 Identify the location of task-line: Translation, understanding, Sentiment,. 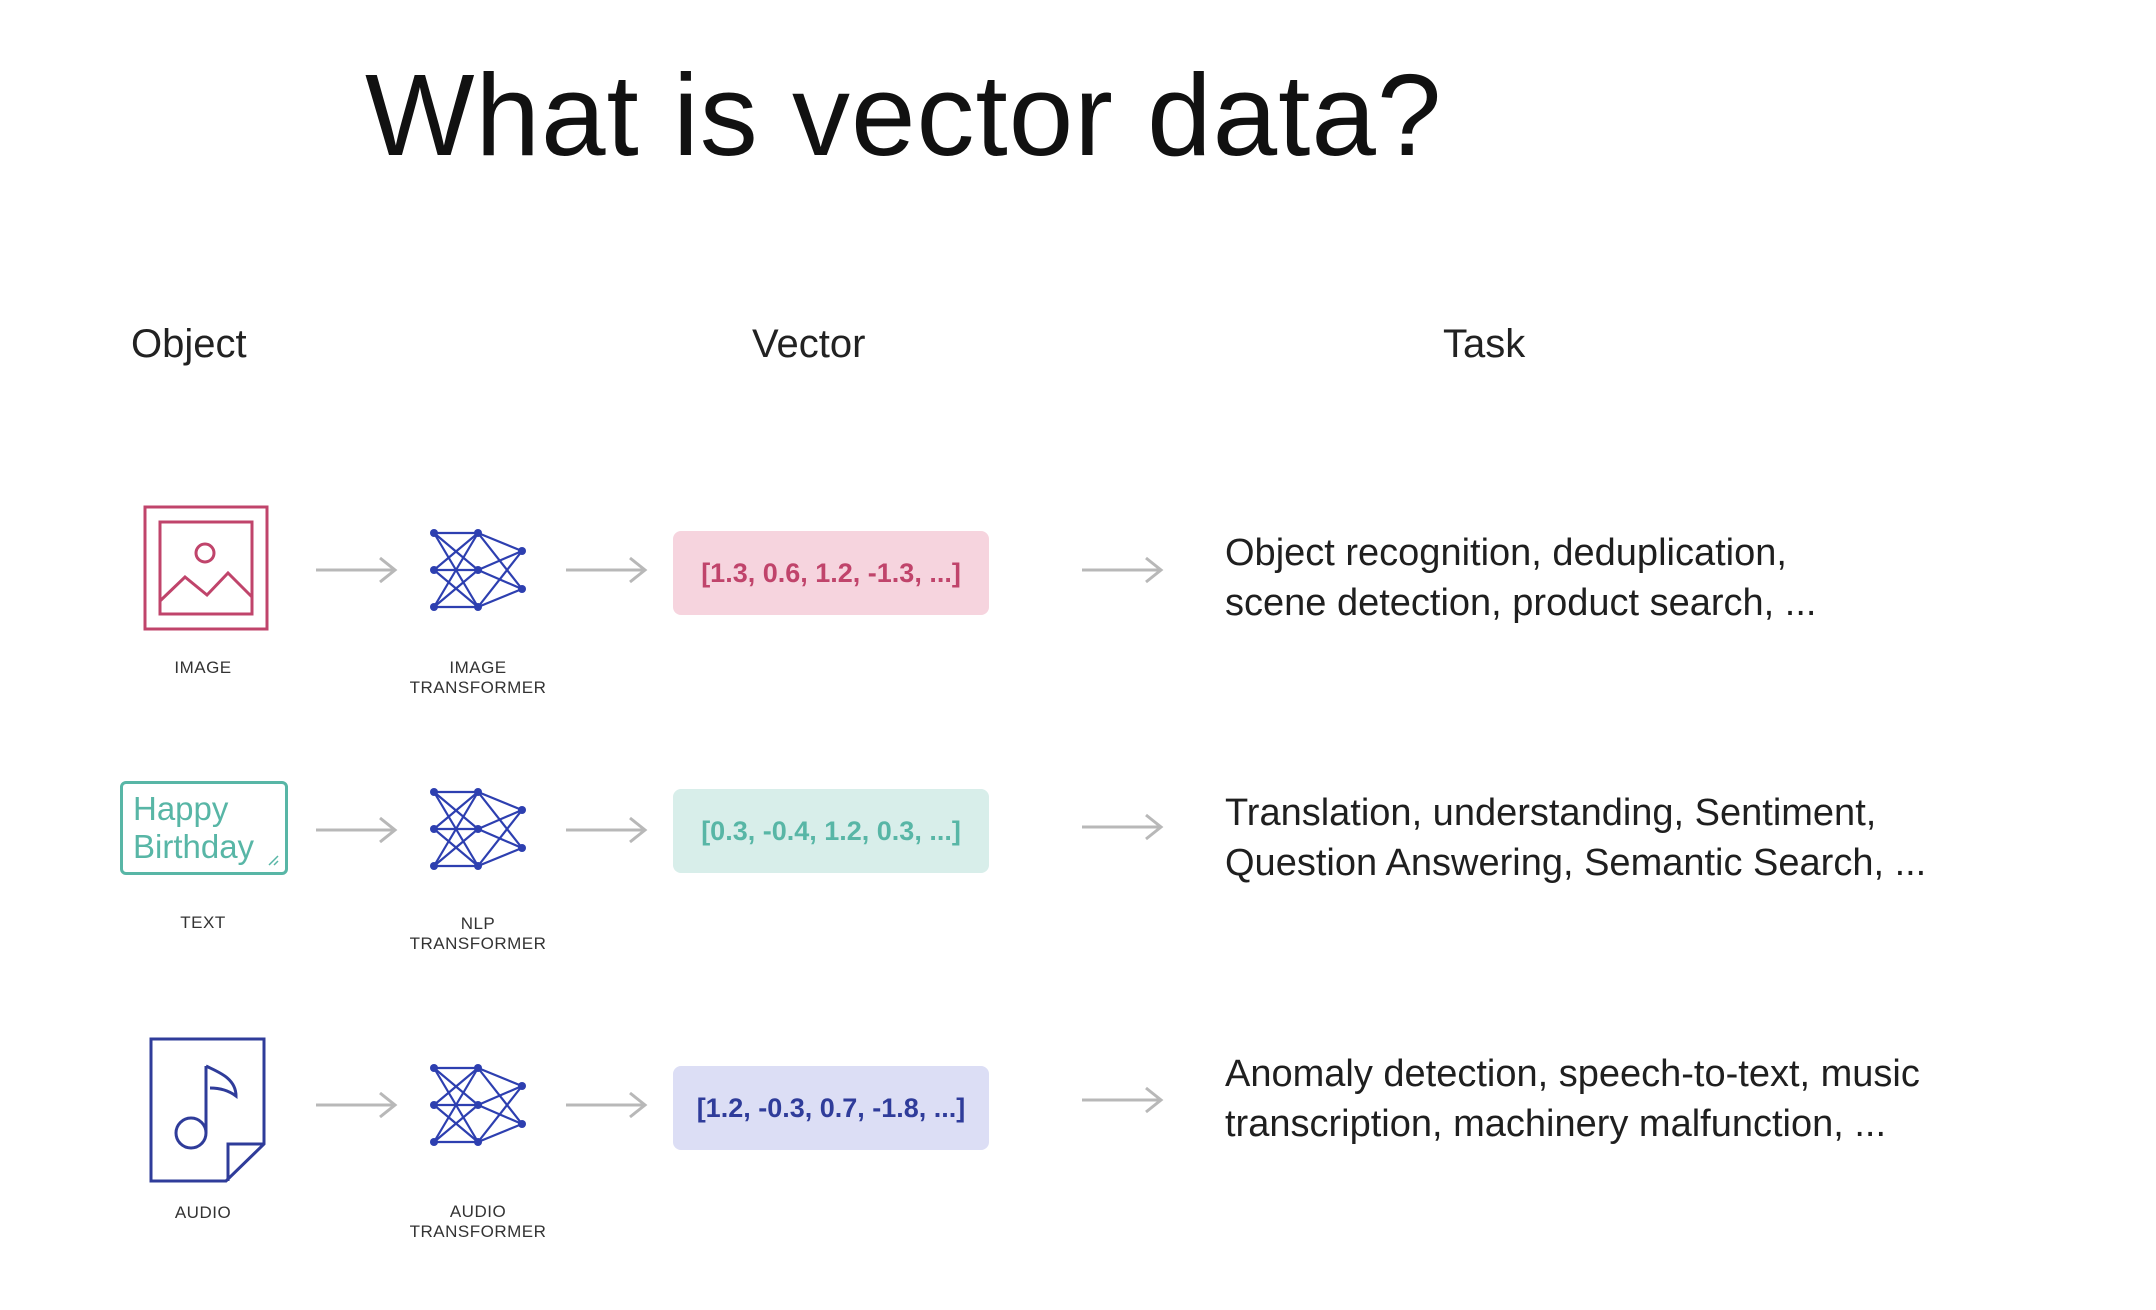
(1551, 813).